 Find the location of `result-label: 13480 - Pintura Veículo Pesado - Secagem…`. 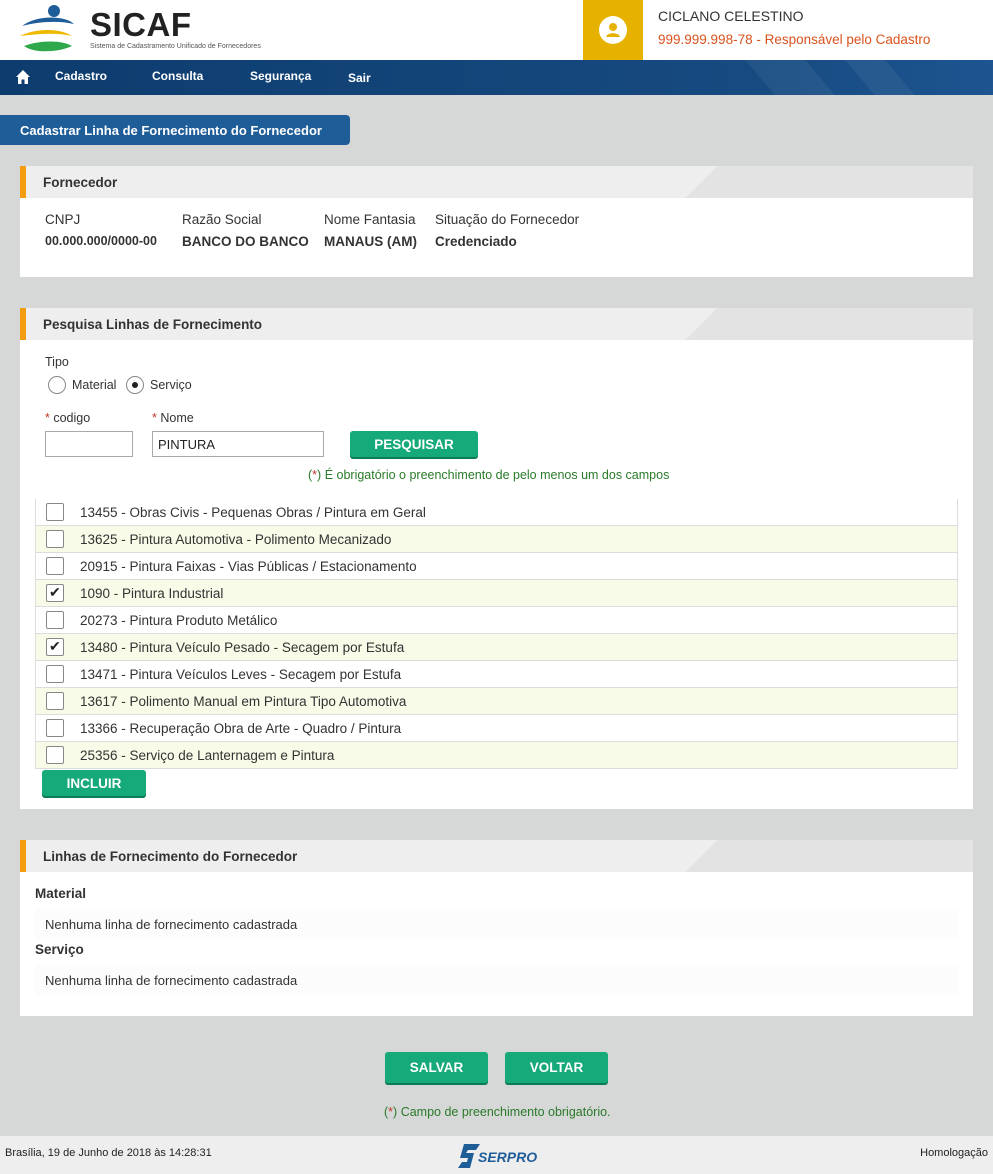

result-label: 13480 - Pintura Veículo Pesado - Secagem… is located at coordinates (242, 647).